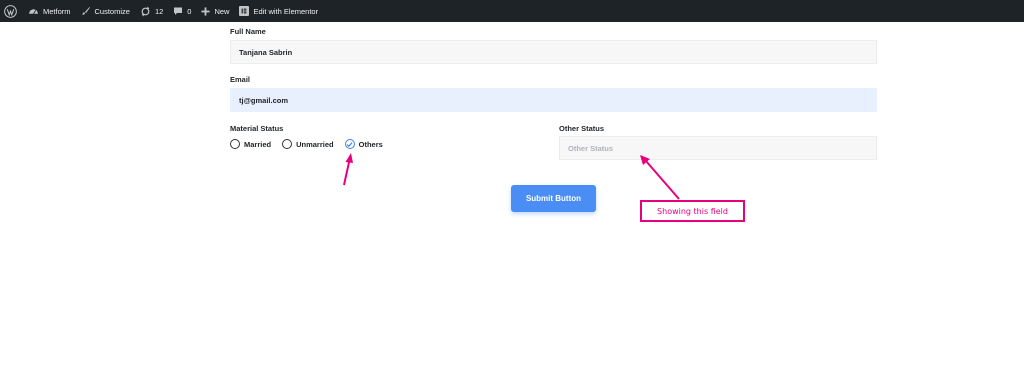 Image resolution: width=1024 pixels, height=371 pixels. I want to click on comments-link: 0, so click(182, 11).